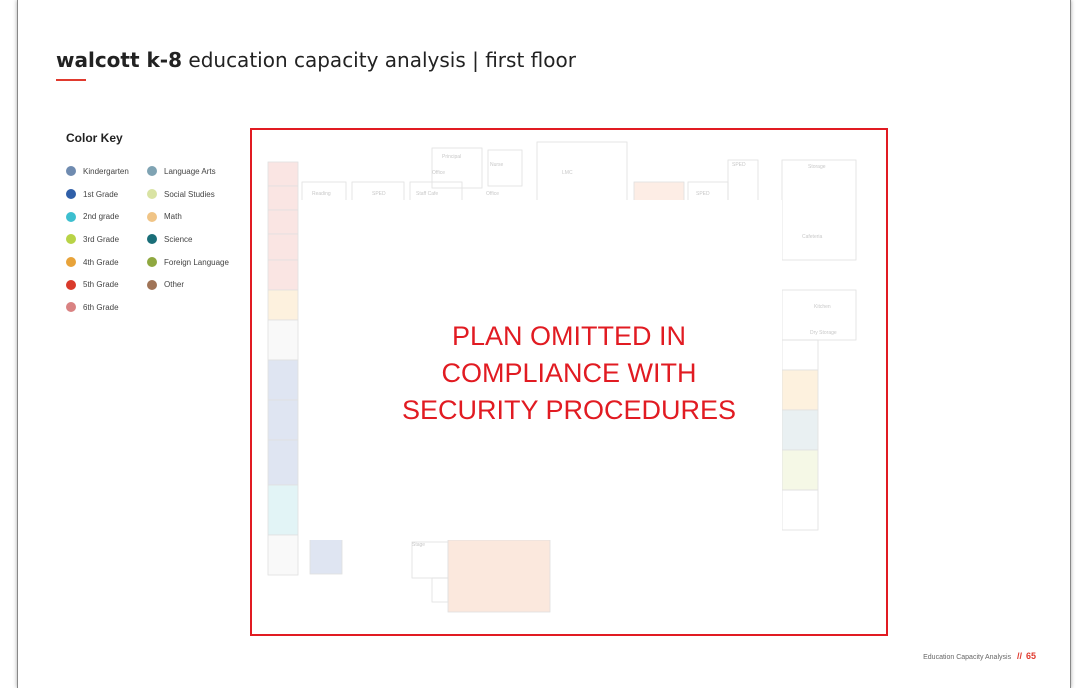  I want to click on color-key-item: Foreign Language, so click(188, 262).